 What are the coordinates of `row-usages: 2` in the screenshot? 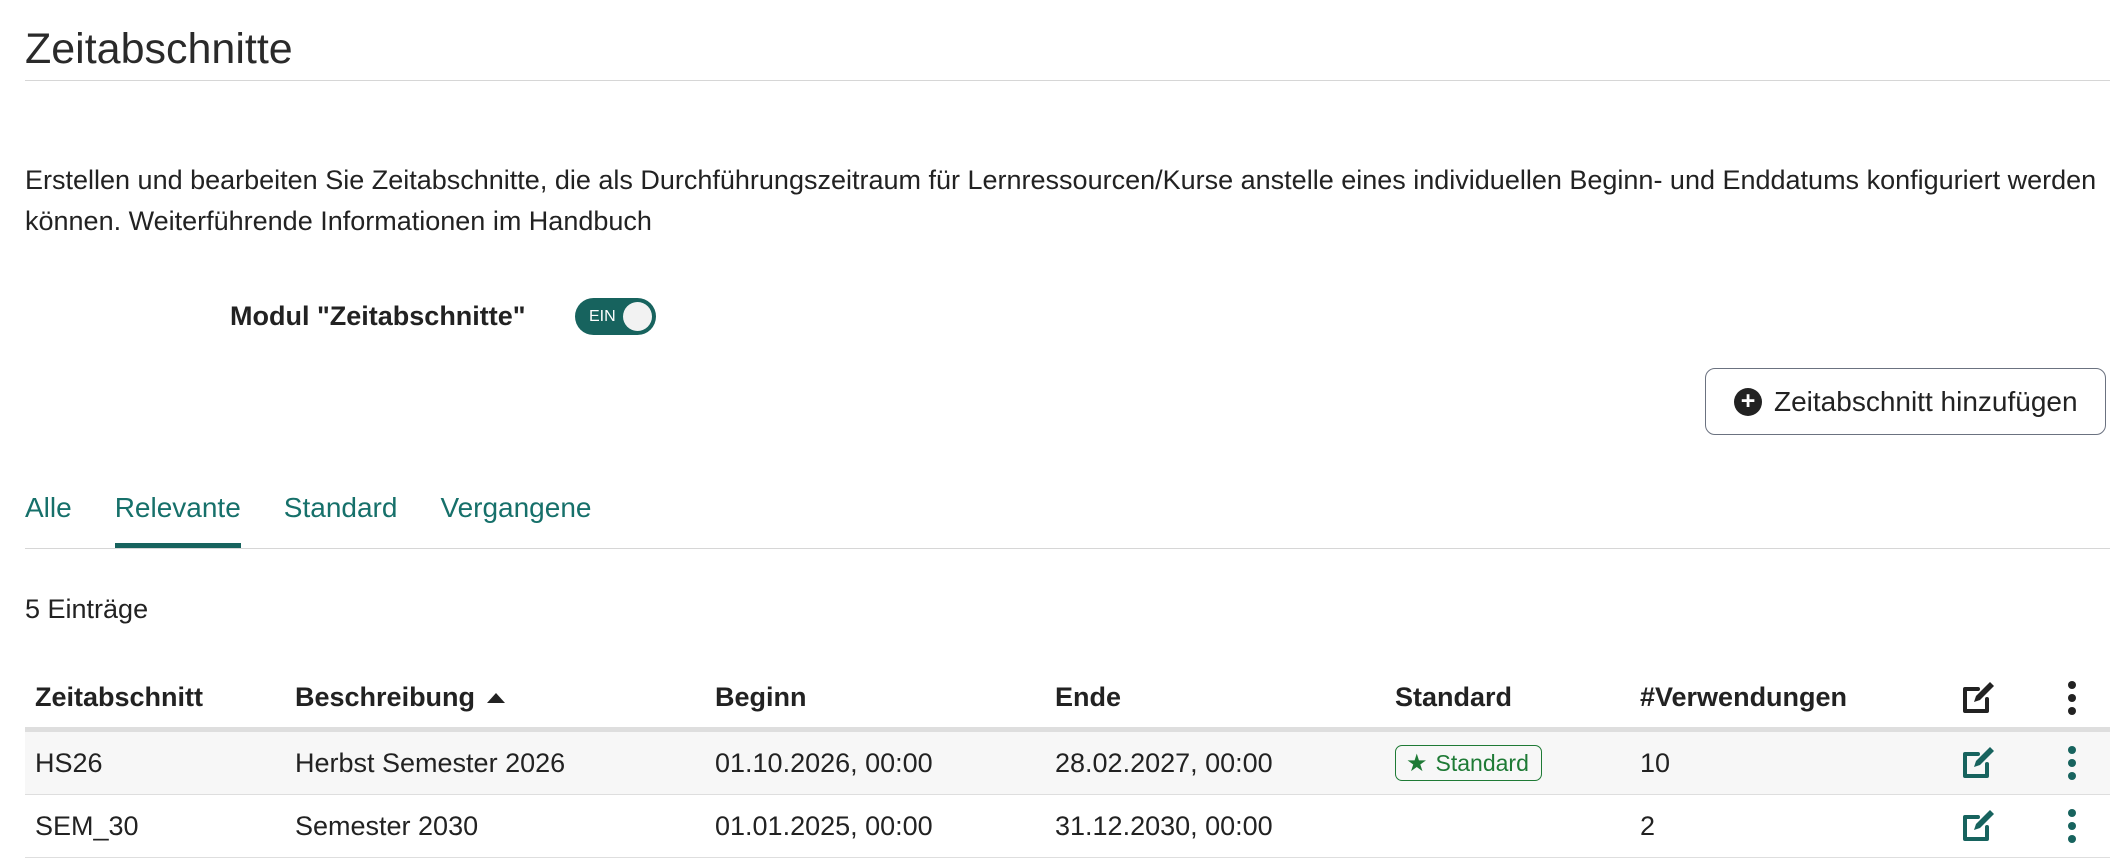 It's located at (1648, 825).